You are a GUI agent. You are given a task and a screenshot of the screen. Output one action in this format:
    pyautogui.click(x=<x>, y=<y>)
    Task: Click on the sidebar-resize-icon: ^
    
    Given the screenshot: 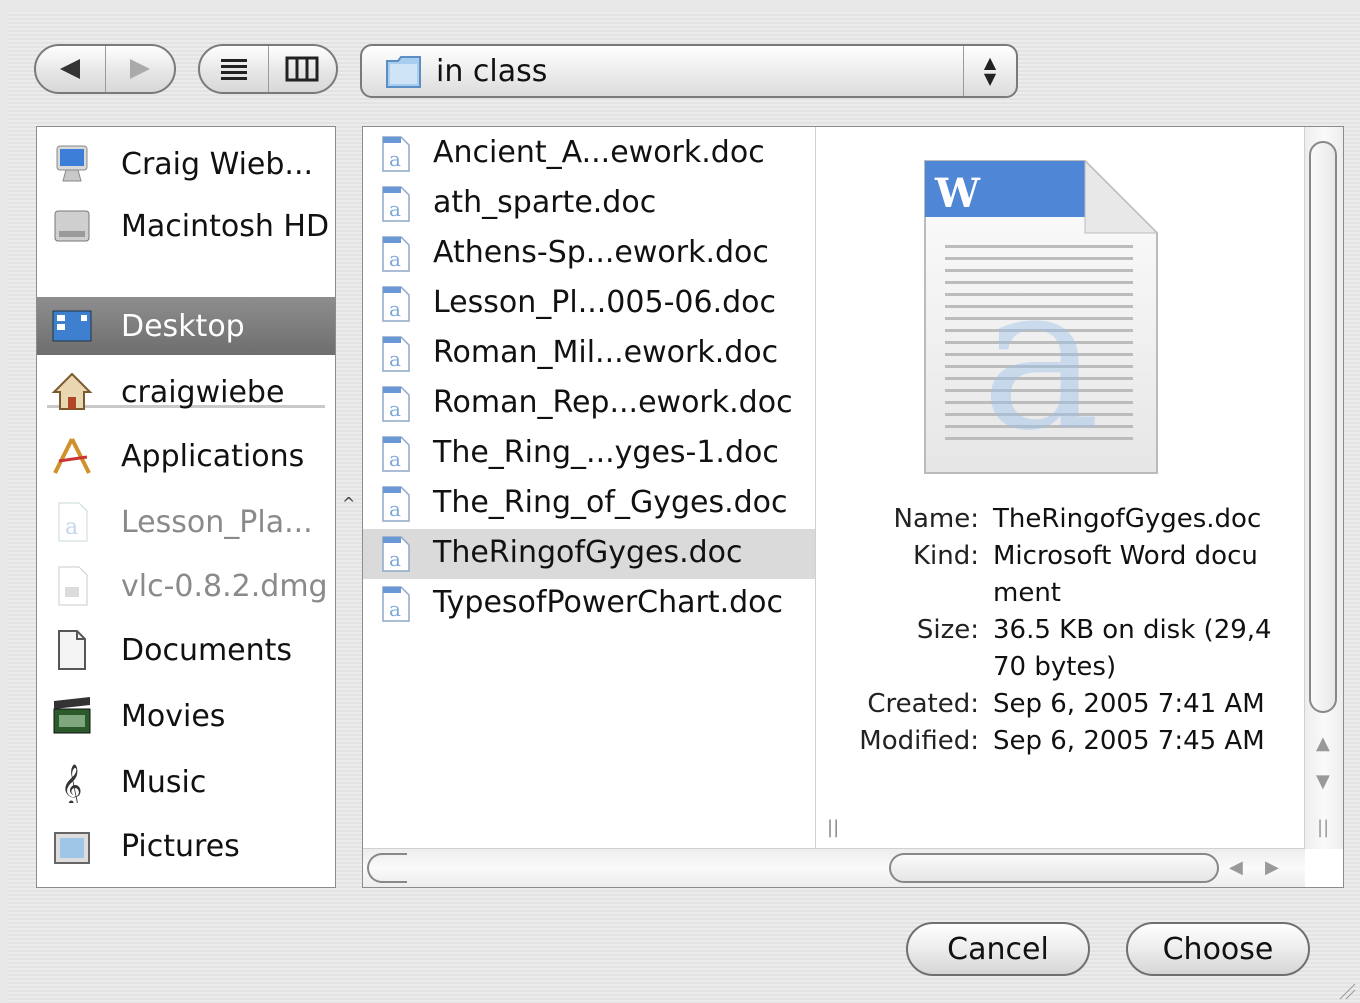 What is the action you would take?
    pyautogui.click(x=348, y=503)
    